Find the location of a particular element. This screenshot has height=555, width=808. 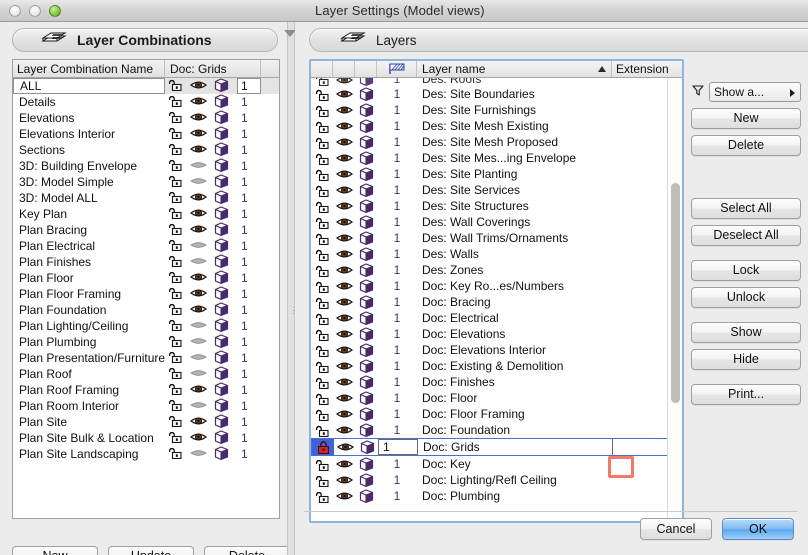

layer-combination-row: Key Plan 1 is located at coordinates (146, 213).